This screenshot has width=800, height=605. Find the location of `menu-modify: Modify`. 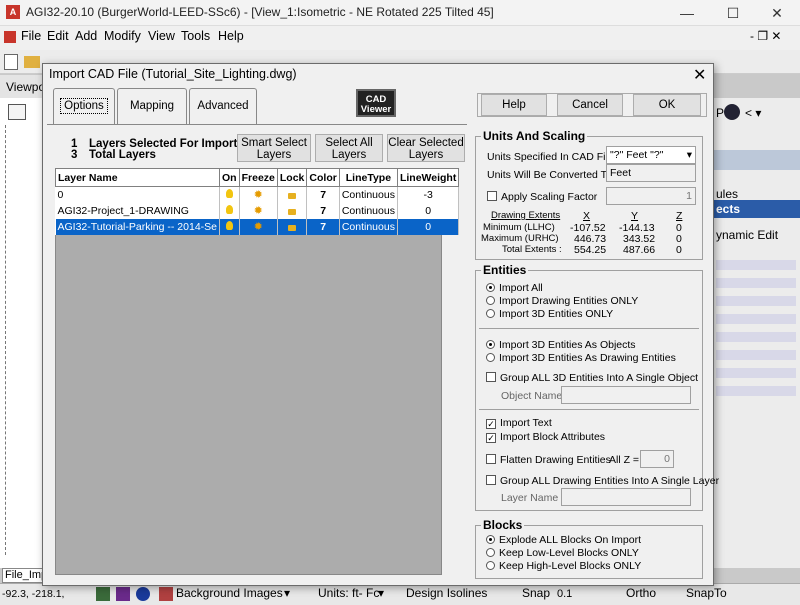

menu-modify: Modify is located at coordinates (122, 36).